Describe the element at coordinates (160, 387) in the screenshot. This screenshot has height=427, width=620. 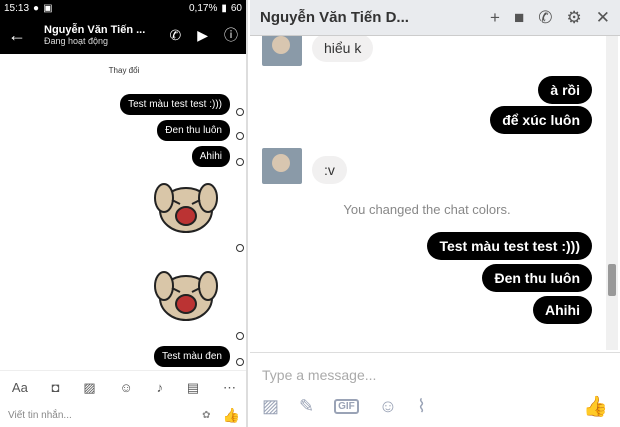
I see `microphone-icon: ♪` at that location.